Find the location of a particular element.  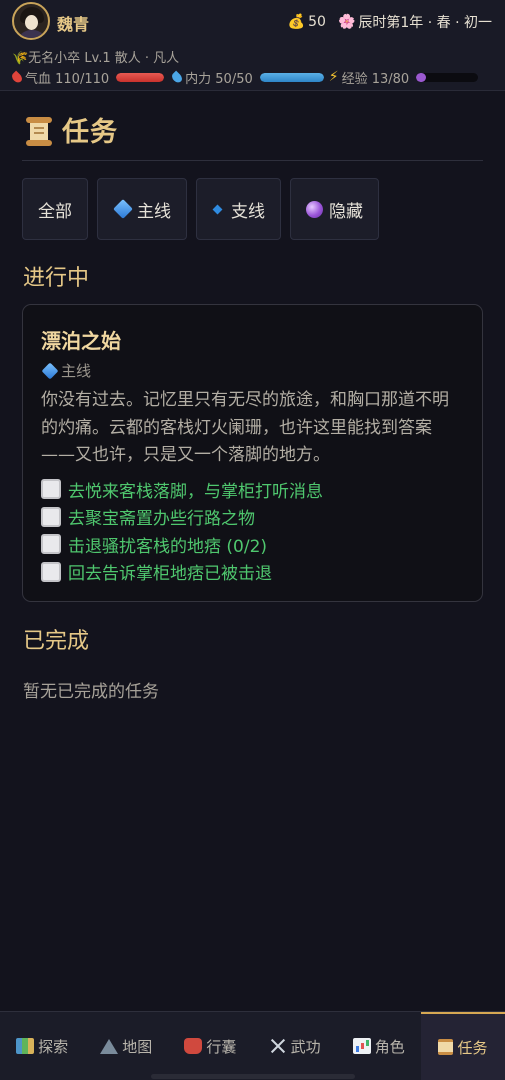

filter-side-button: 支线 is located at coordinates (238, 209).